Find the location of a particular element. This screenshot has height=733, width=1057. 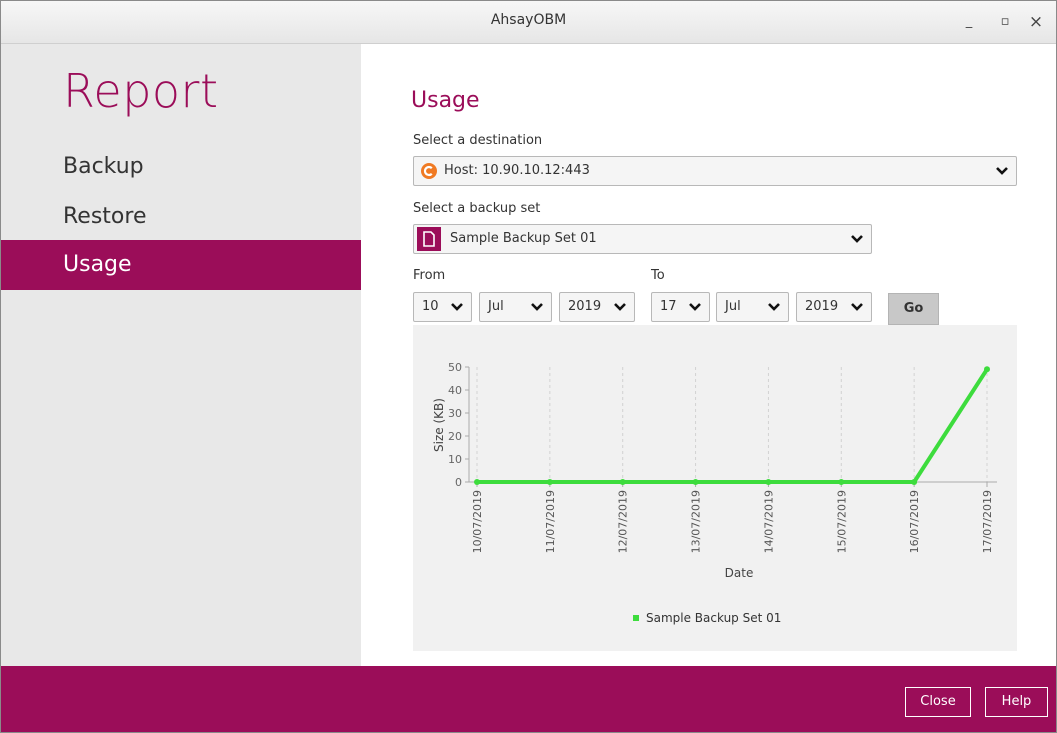

sidebar-heading: Report is located at coordinates (141, 91).